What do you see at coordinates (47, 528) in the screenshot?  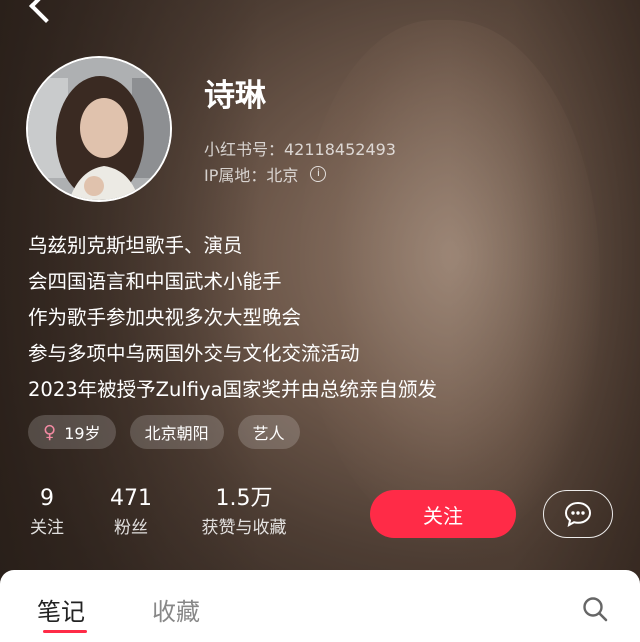 I see `stat-label: 关注` at bounding box center [47, 528].